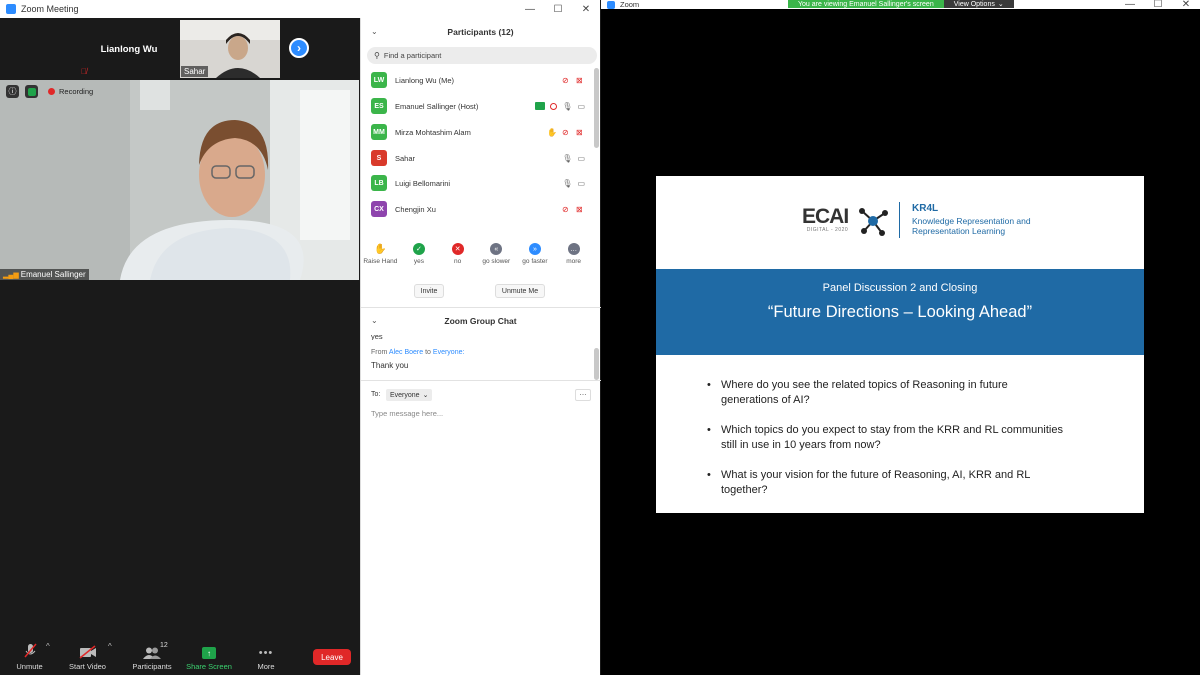 The image size is (1200, 675). Describe the element at coordinates (379, 158) in the screenshot. I see `avatar: S` at that location.